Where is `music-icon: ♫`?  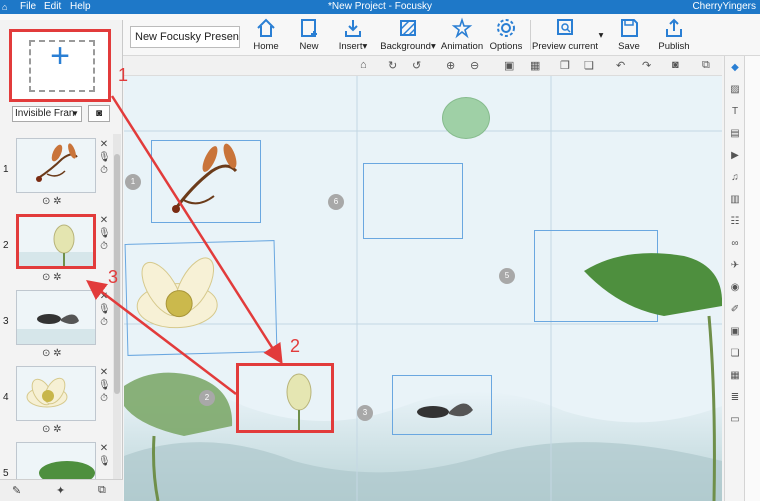
music-icon: ♫ is located at coordinates (735, 178).